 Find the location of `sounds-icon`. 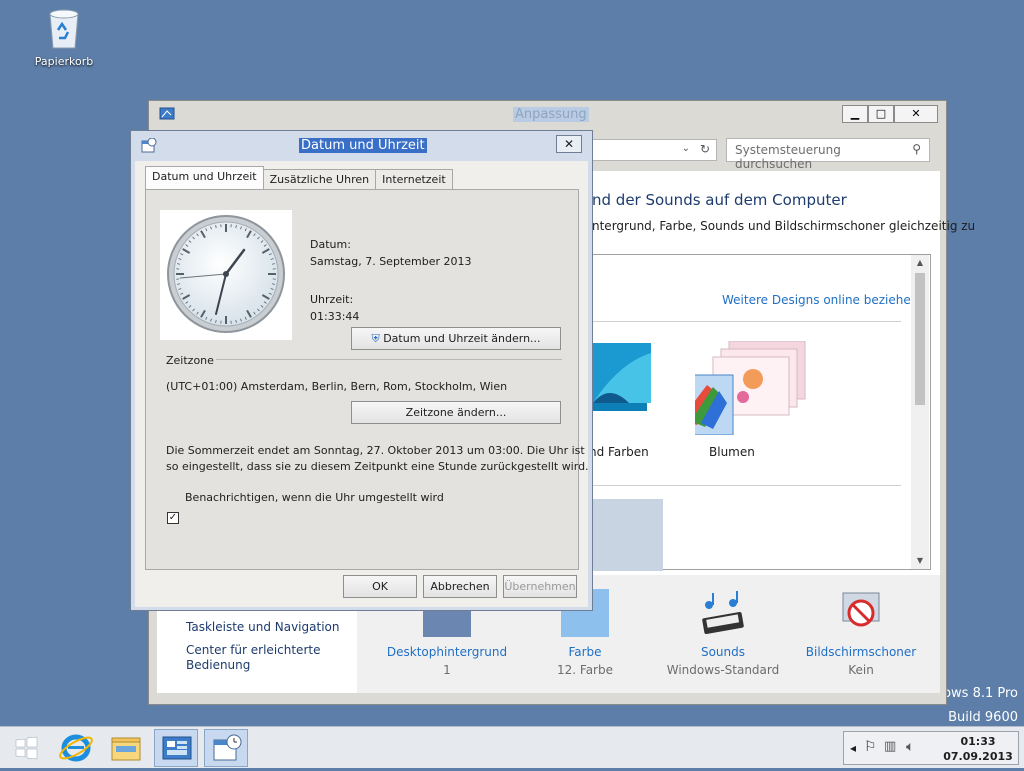

sounds-icon is located at coordinates (723, 613).